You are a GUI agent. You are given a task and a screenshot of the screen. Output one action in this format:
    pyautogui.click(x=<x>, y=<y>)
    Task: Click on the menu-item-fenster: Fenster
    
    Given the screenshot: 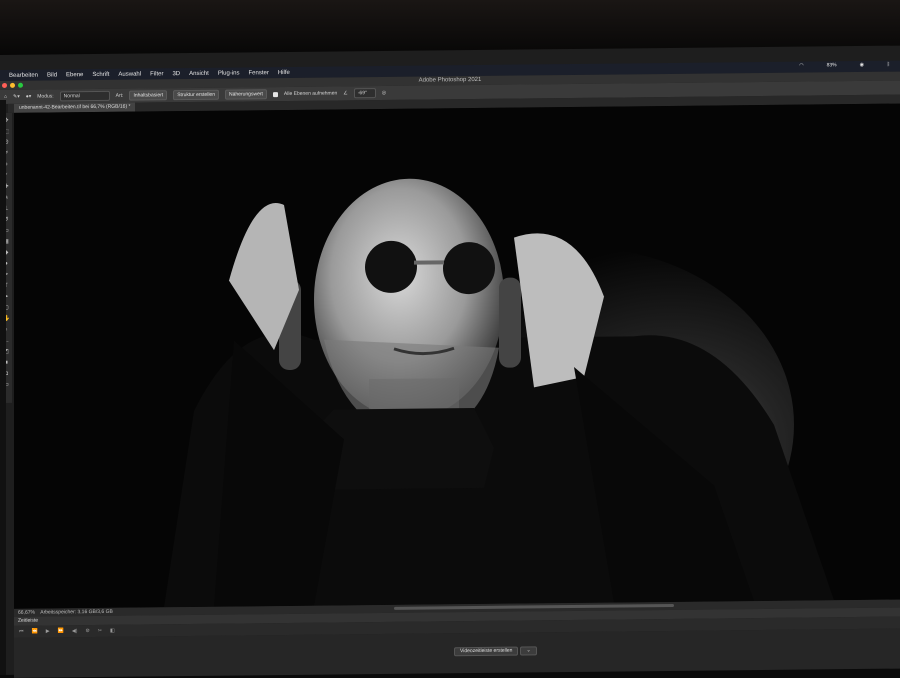 What is the action you would take?
    pyautogui.click(x=259, y=73)
    